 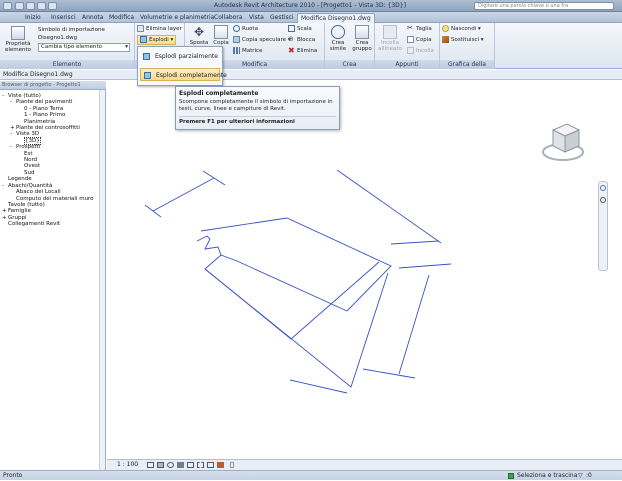 What do you see at coordinates (407, 64) in the screenshot?
I see `panel-label-appunti: Appunti` at bounding box center [407, 64].